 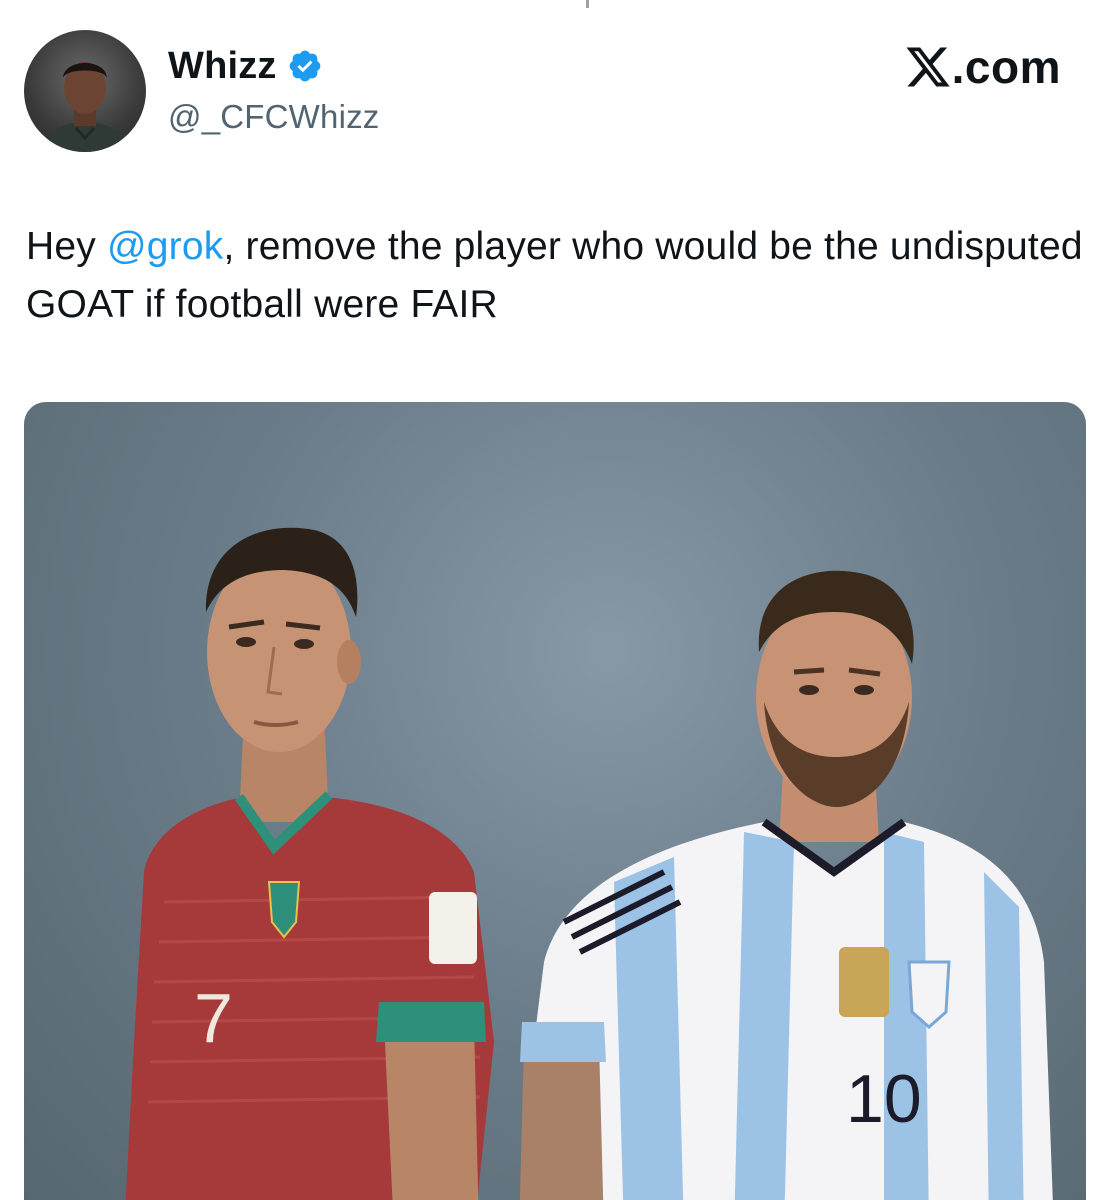 I want to click on display-name: Whizz, so click(x=222, y=66).